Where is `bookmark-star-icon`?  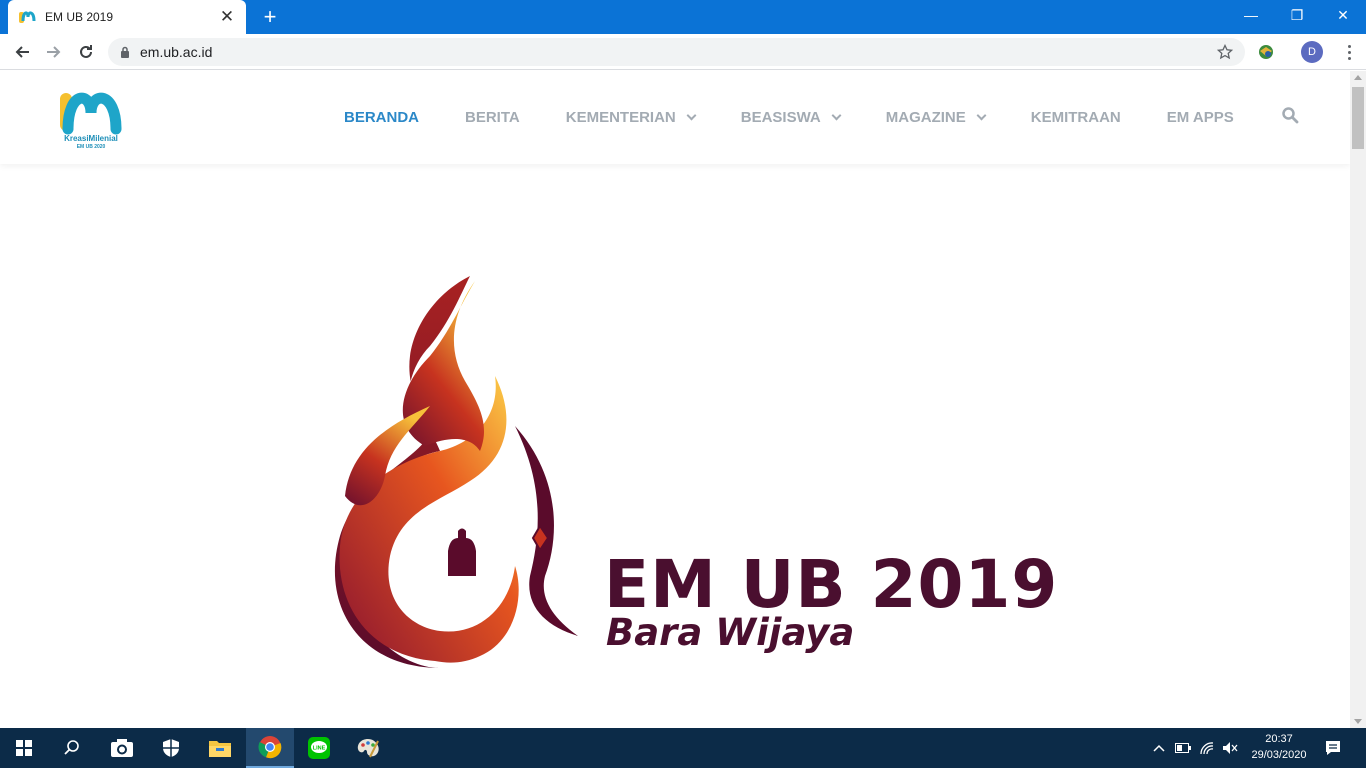
bookmark-star-icon is located at coordinates (1225, 52).